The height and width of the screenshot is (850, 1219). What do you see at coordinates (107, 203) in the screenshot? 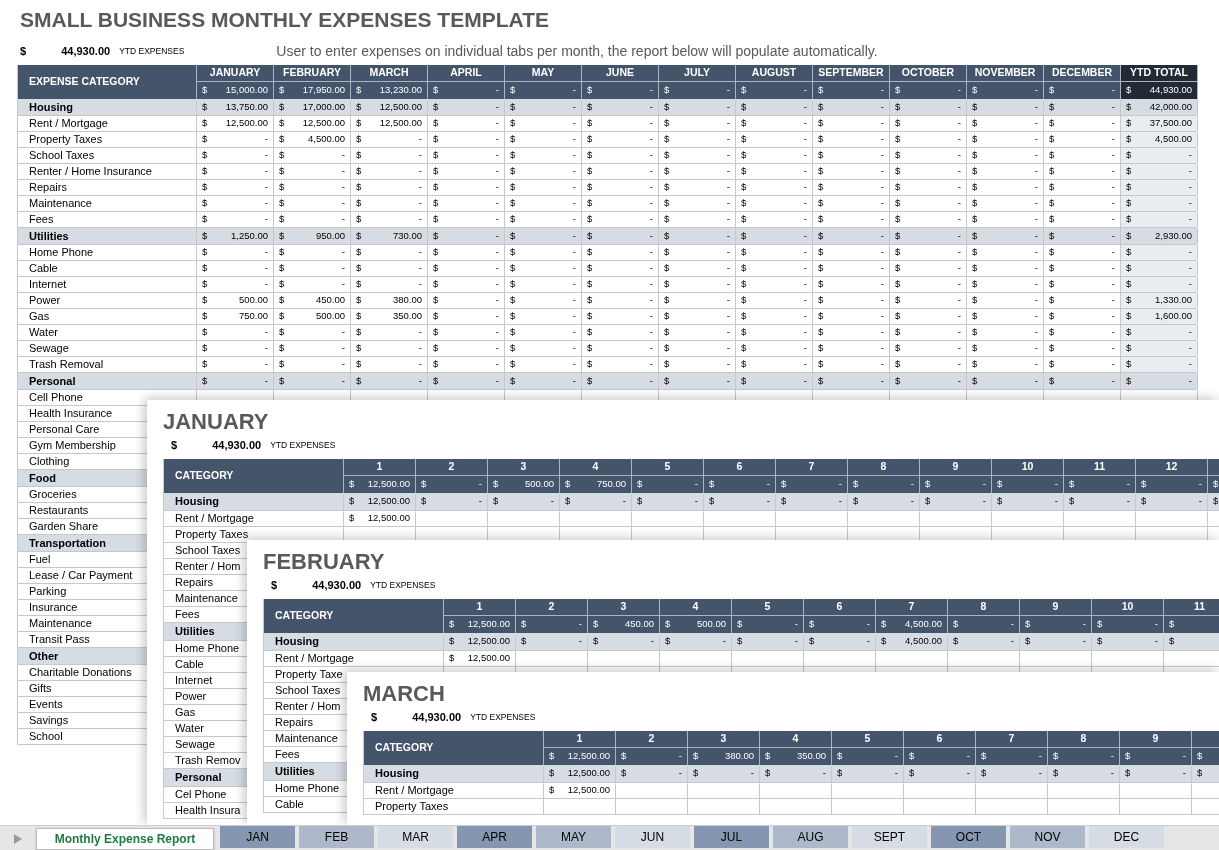
I see `category-label: Maintenance` at bounding box center [107, 203].